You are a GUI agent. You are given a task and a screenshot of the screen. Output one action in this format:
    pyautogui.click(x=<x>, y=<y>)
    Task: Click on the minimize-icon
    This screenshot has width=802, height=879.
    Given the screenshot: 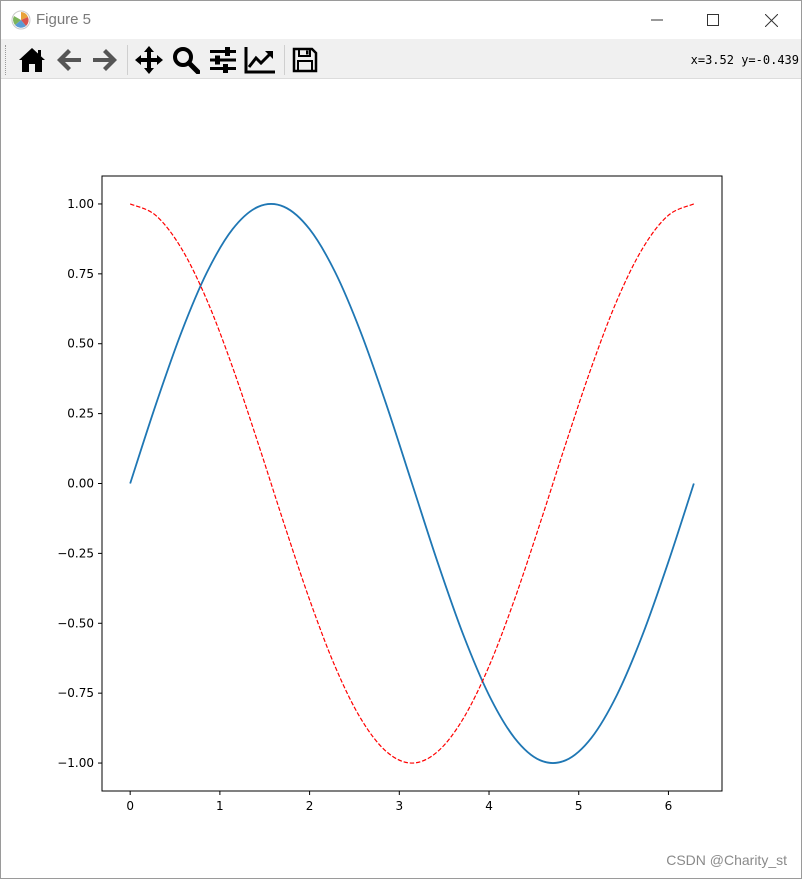 What is the action you would take?
    pyautogui.click(x=657, y=20)
    